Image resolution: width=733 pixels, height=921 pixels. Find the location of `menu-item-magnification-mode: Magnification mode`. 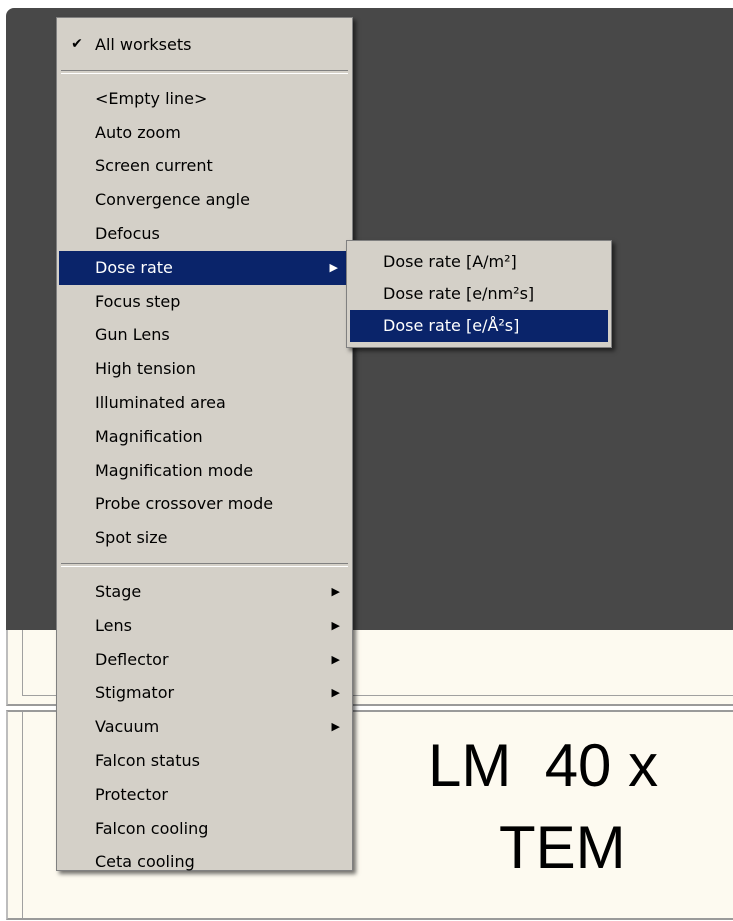

menu-item-magnification-mode: Magnification mode is located at coordinates (204, 471).